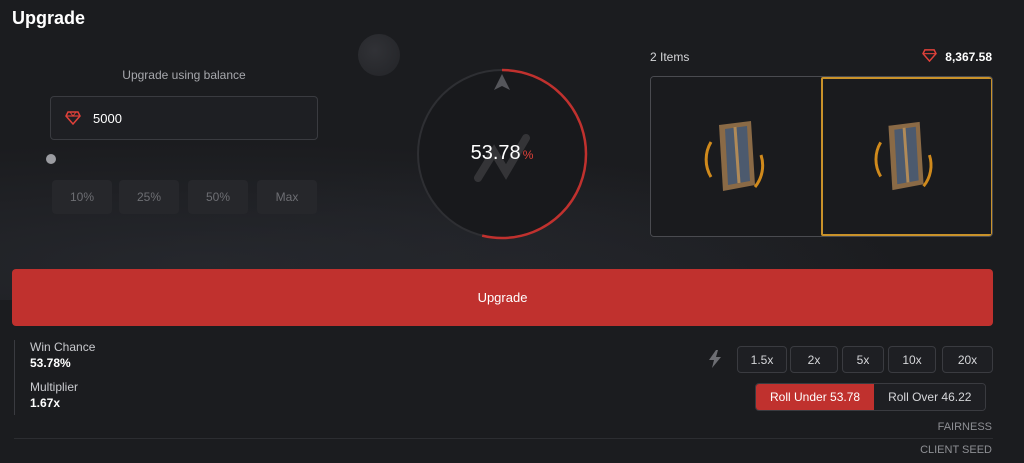 The image size is (1024, 463). What do you see at coordinates (815, 397) in the screenshot?
I see `roll-under-button: Roll Under 53.78` at bounding box center [815, 397].